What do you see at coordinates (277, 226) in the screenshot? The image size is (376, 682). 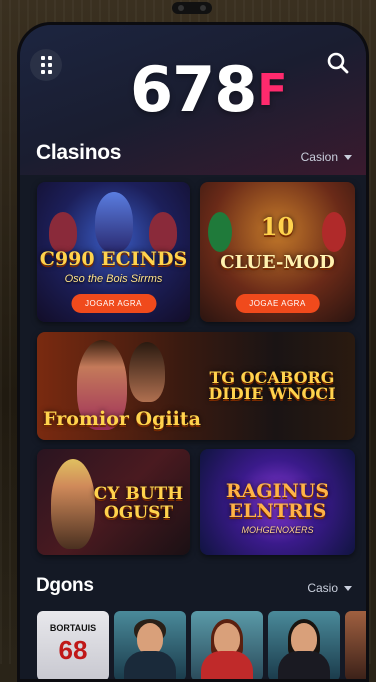 I see `card-badge: 10` at bounding box center [277, 226].